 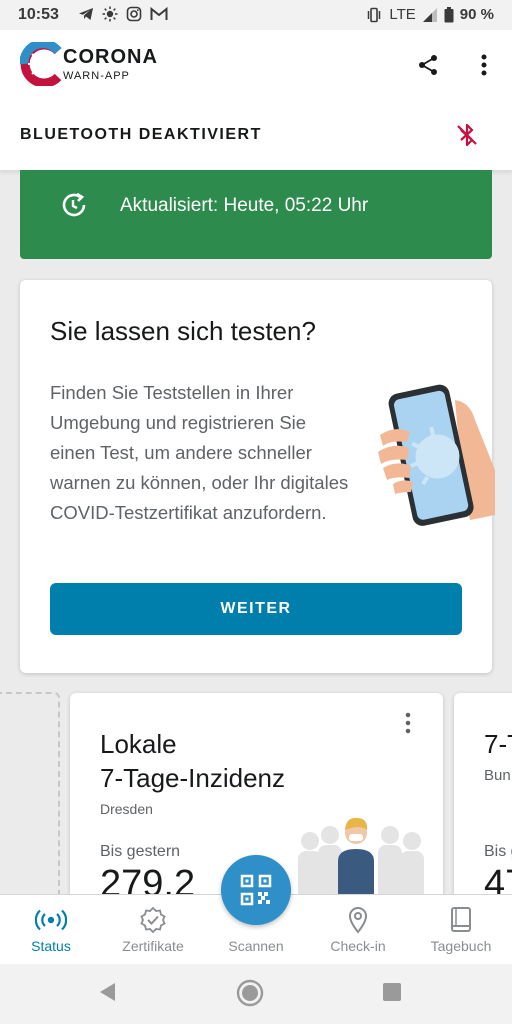 I want to click on share-icon, so click(x=428, y=65).